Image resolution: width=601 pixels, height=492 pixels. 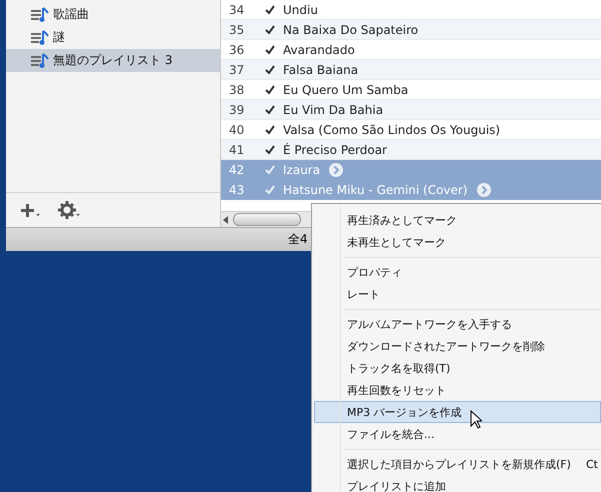 What do you see at coordinates (237, 9) in the screenshot?
I see `track-number: 34` at bounding box center [237, 9].